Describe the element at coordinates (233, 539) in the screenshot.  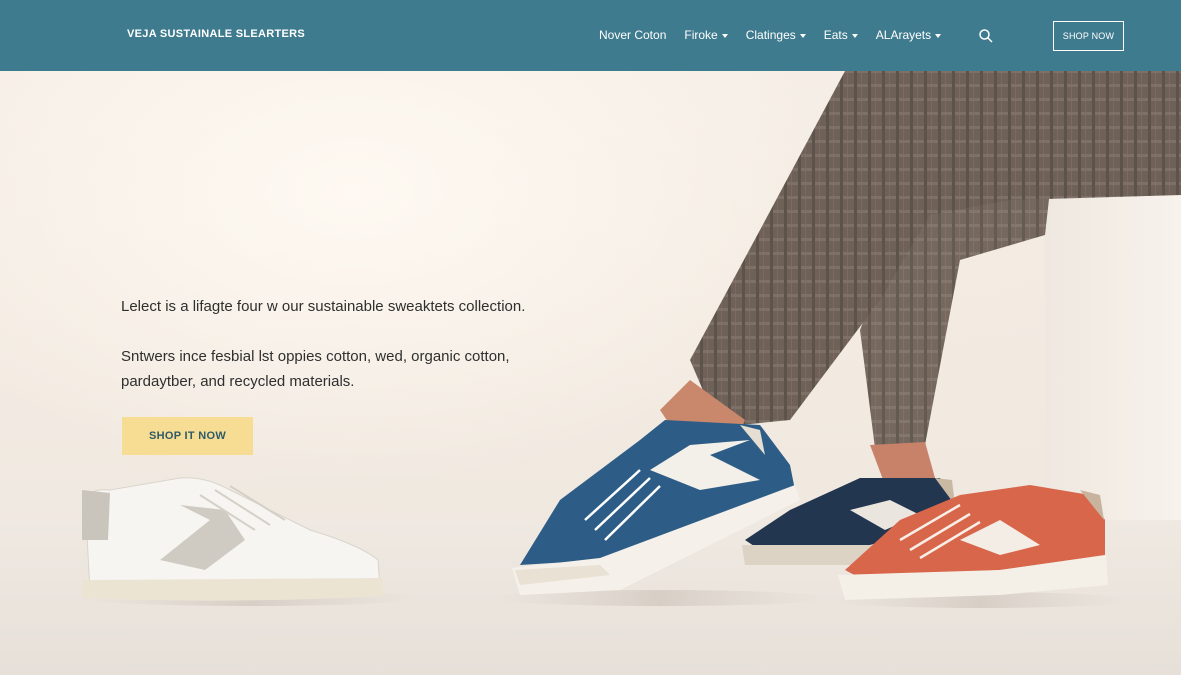
I see `white-silver-sneaker` at that location.